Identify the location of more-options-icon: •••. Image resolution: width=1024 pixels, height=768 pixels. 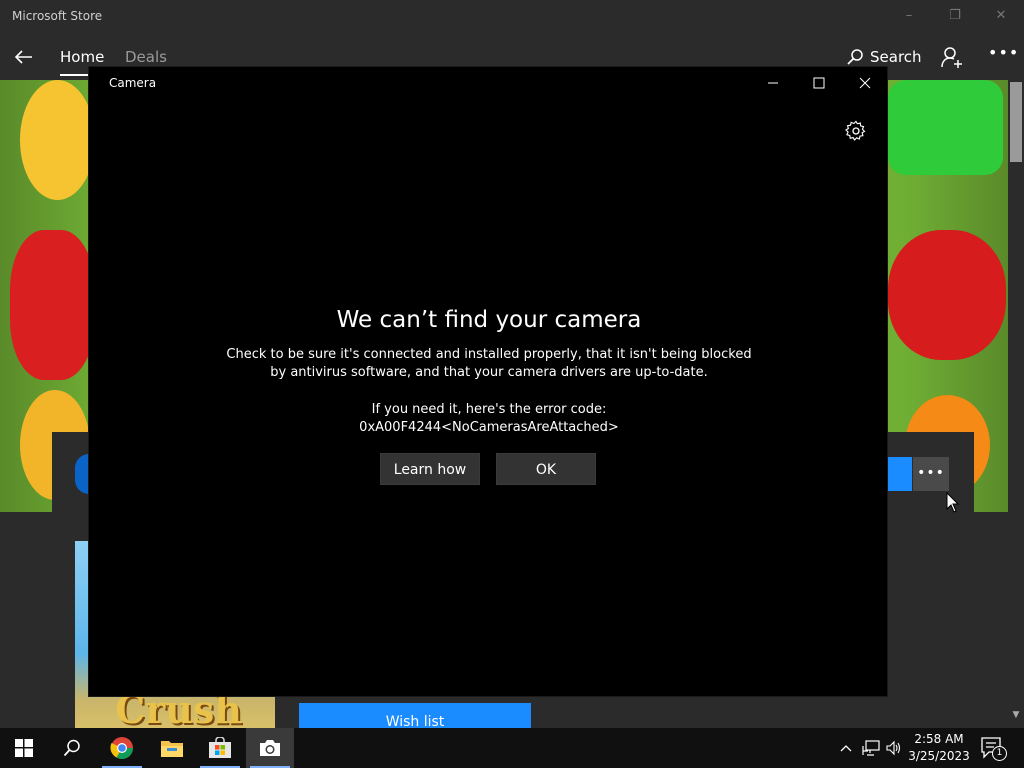
(1003, 55).